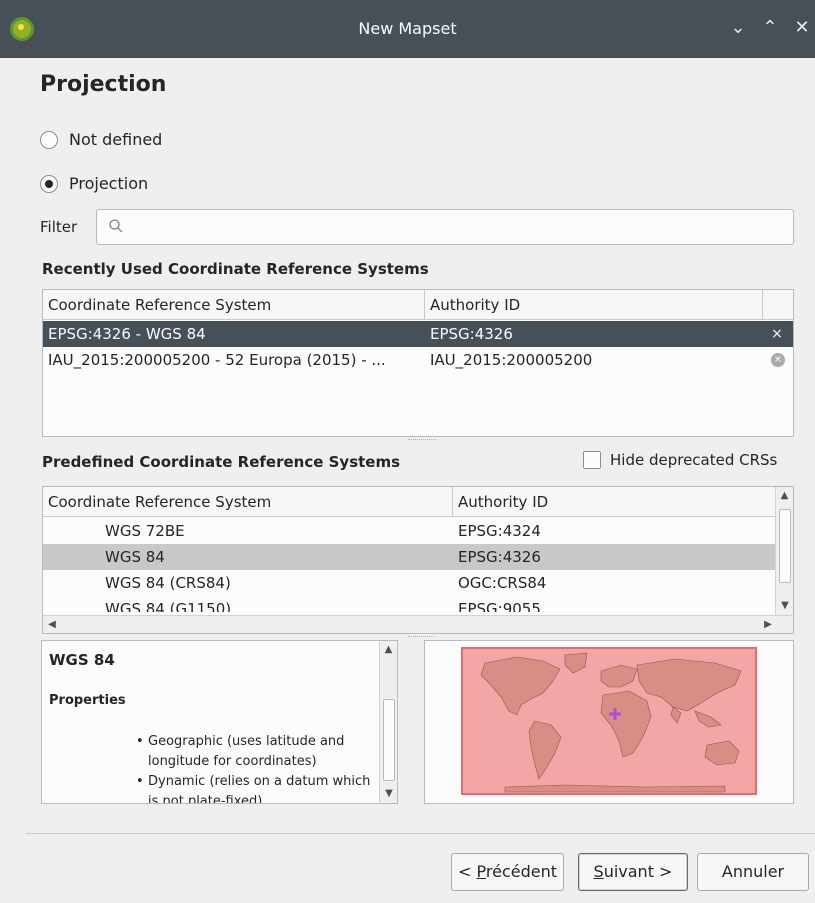 This screenshot has width=815, height=903. What do you see at coordinates (135, 557) in the screenshot?
I see `crs-name: WGS 84` at bounding box center [135, 557].